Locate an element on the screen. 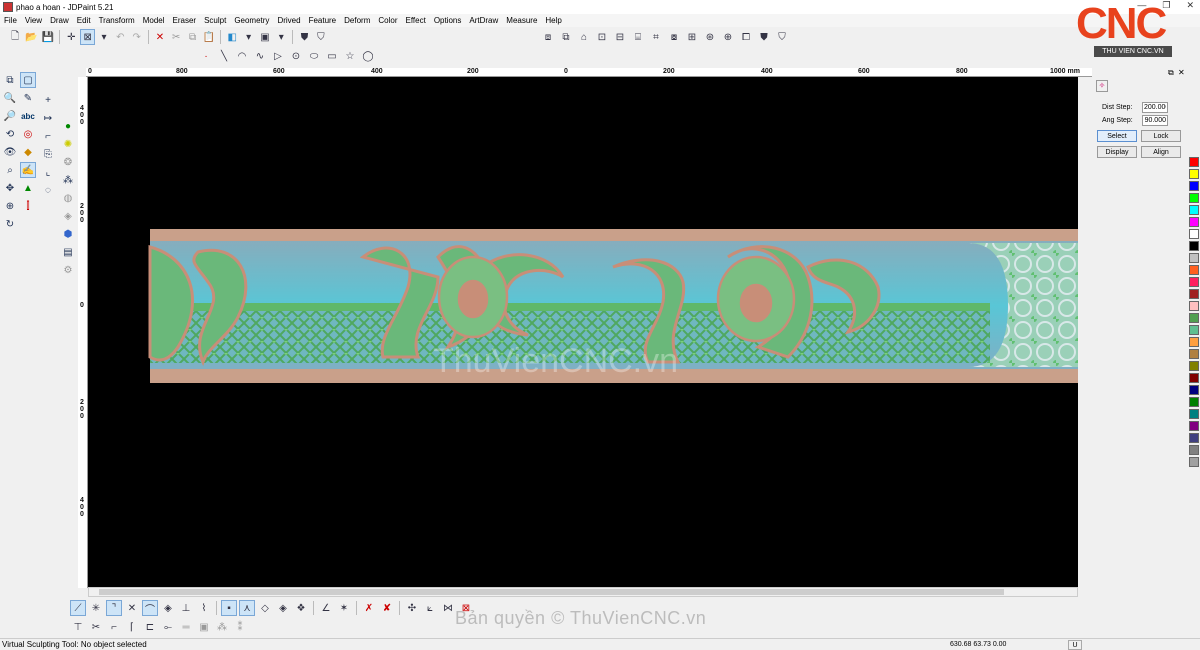 The width and height of the screenshot is (1200, 650). trim-icon: ⌞ is located at coordinates (48, 172).